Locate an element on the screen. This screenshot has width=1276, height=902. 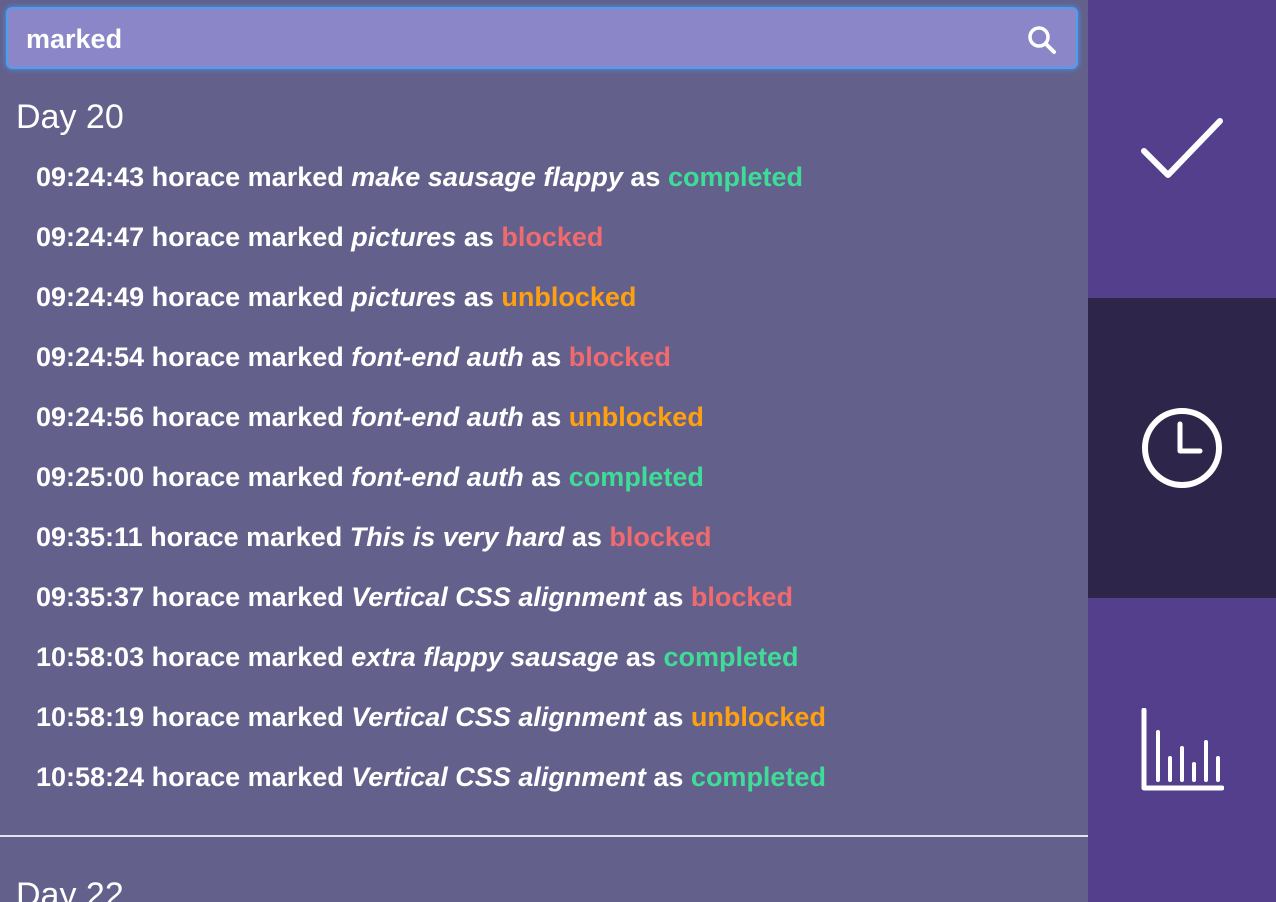
entry-task: extra flappy sausage is located at coordinates (485, 657).